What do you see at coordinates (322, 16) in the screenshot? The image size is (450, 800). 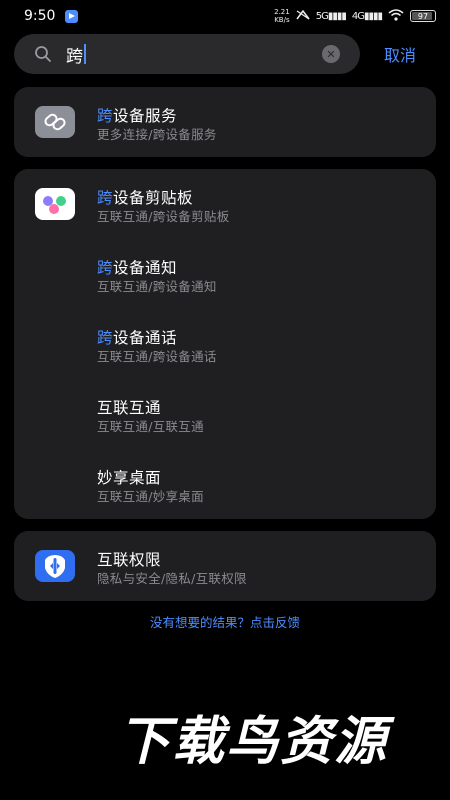 I see `signal-5g-label: 5G` at bounding box center [322, 16].